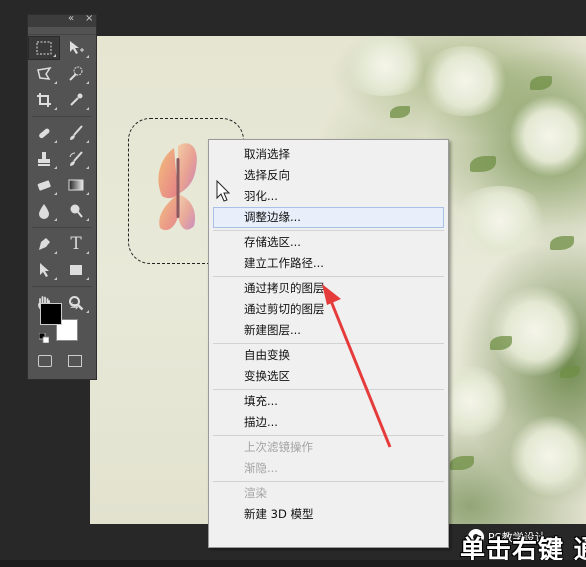 The image size is (586, 567). I want to click on menu-group: 渲染新建 3D 模型, so click(328, 504).